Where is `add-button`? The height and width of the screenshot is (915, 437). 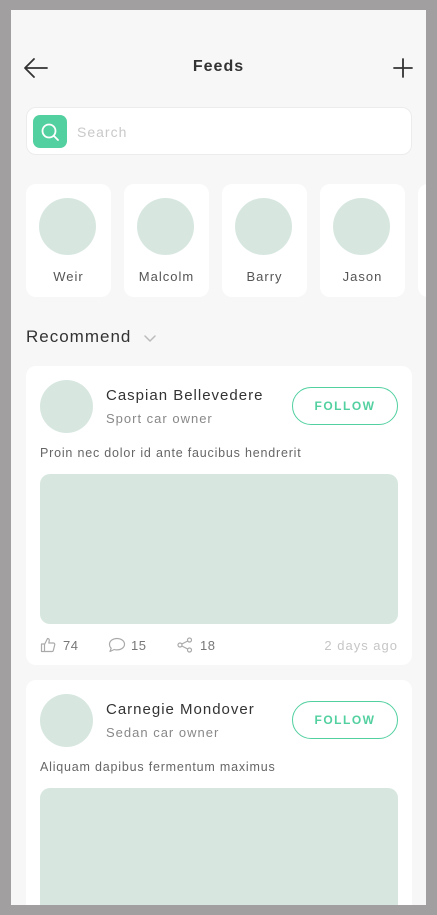
add-button is located at coordinates (403, 68).